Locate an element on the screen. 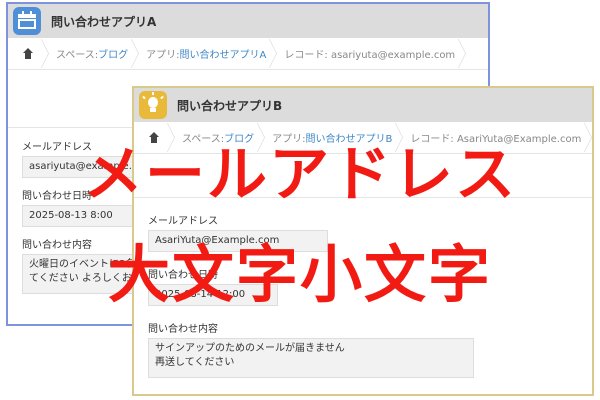 This screenshot has height=400, width=600. datetime-field: 2025-08-14 12:00 is located at coordinates (213, 295).